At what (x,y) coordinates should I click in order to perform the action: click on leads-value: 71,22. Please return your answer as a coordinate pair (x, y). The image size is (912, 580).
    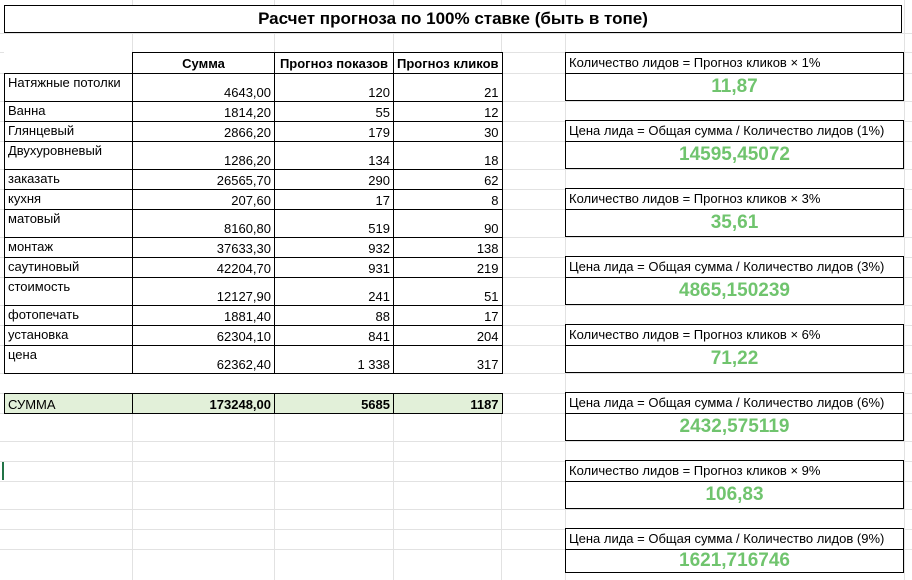
    Looking at the image, I should click on (734, 359).